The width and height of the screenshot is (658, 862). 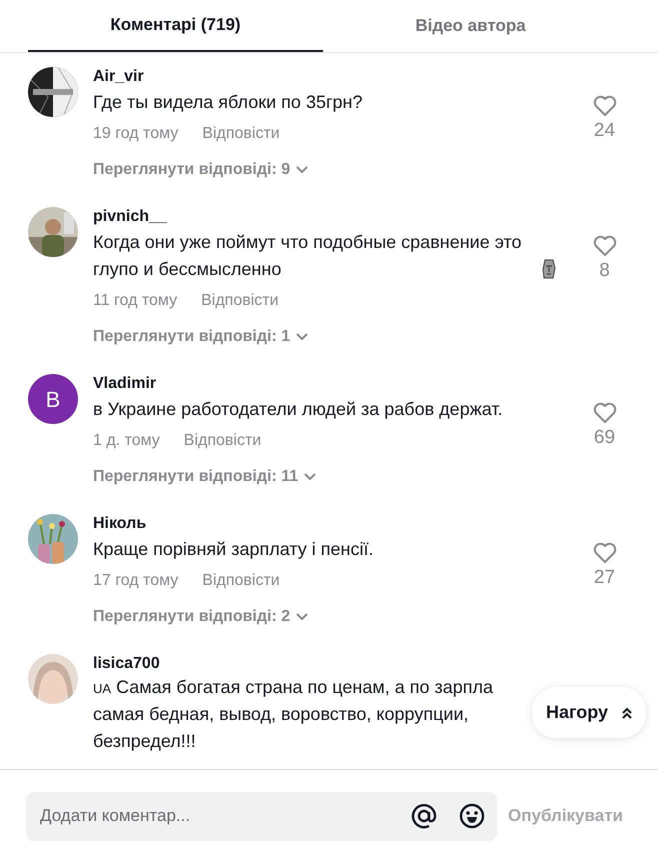 I want to click on comment-text: безпредел!!!, so click(x=144, y=741).